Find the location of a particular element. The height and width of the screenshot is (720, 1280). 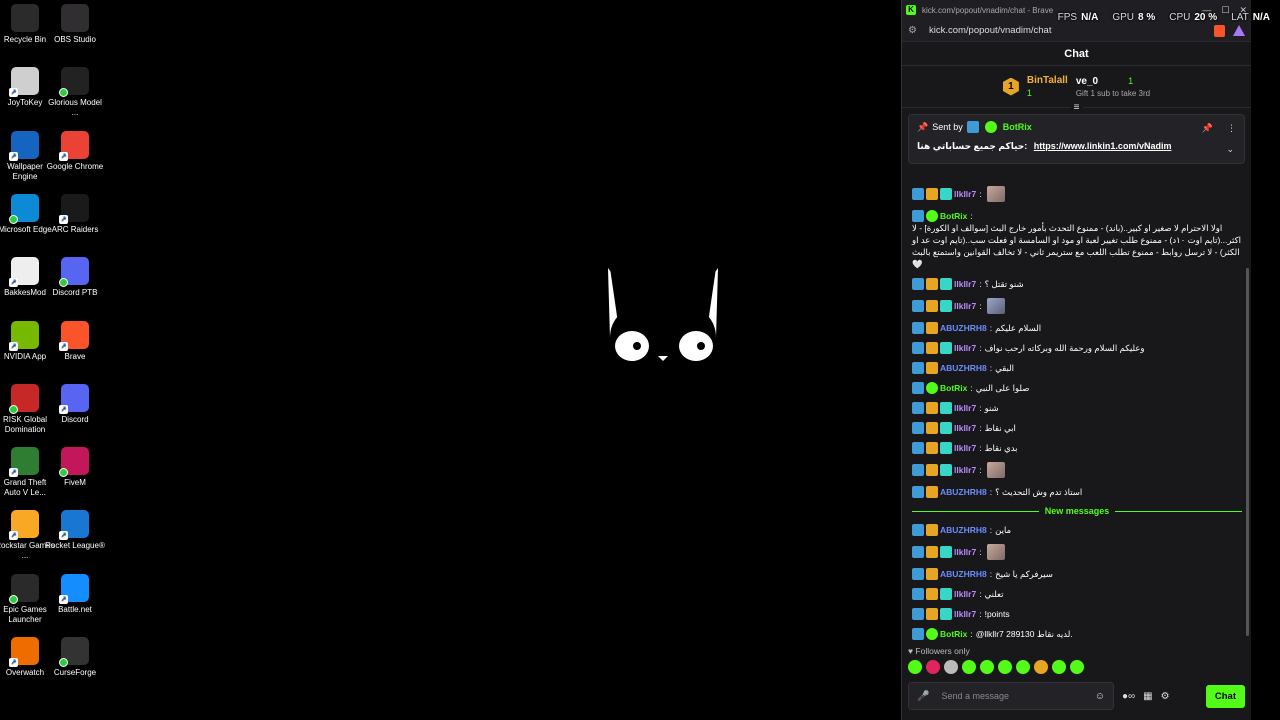

message-input is located at coordinates (1018, 696).